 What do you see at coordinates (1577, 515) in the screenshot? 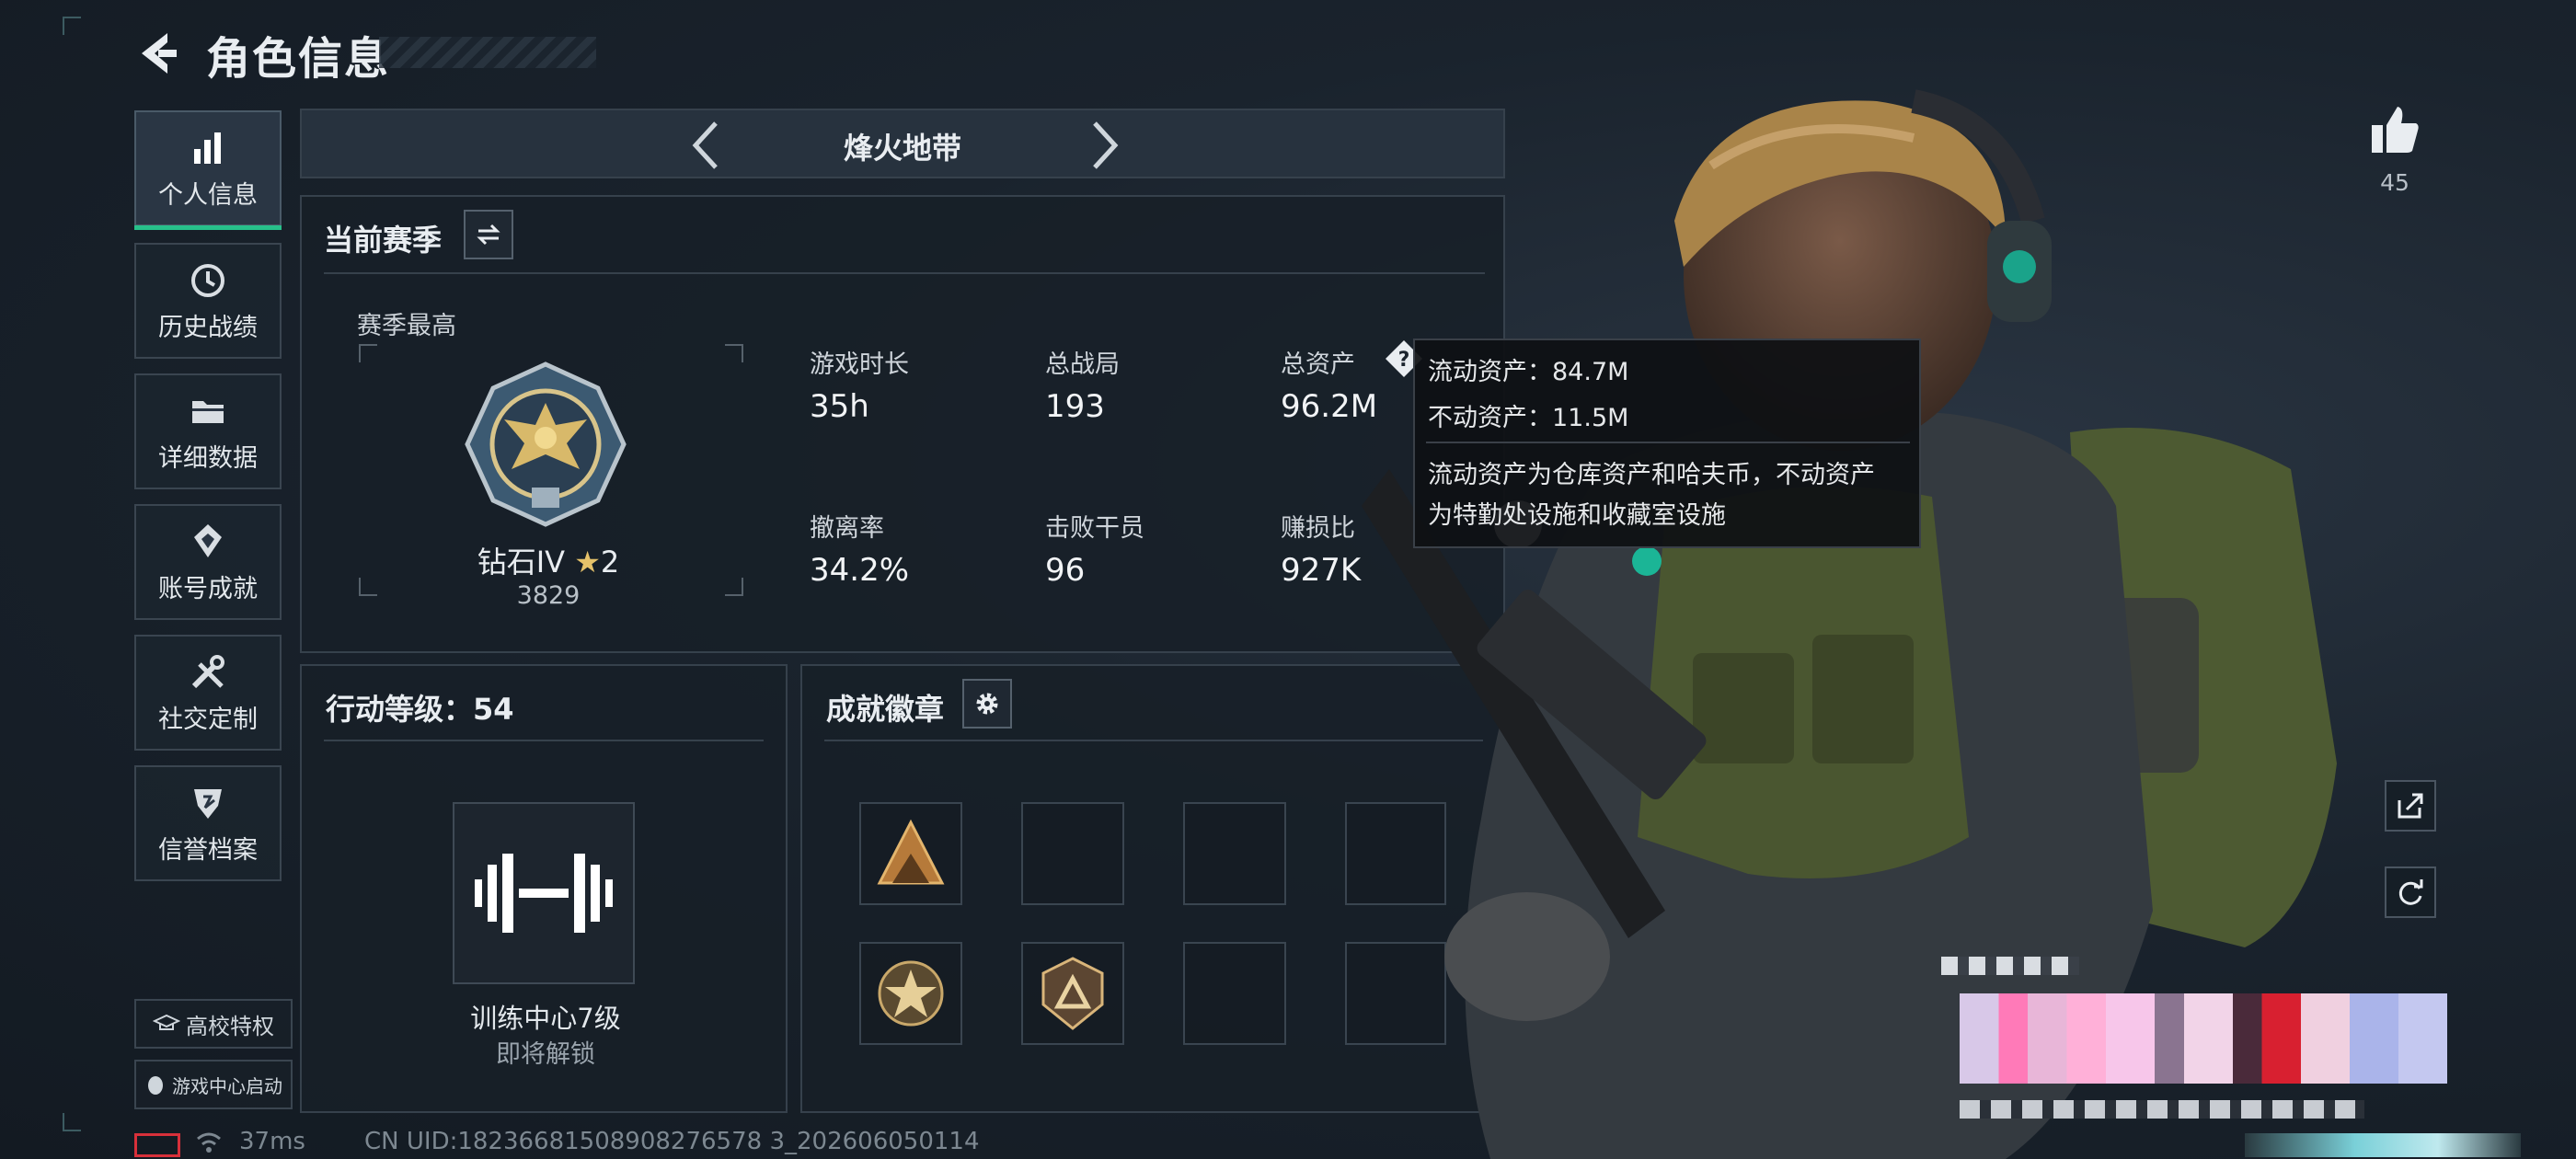
I see `asset-description-line2: 为特勤处设施和收藏室设施` at bounding box center [1577, 515].